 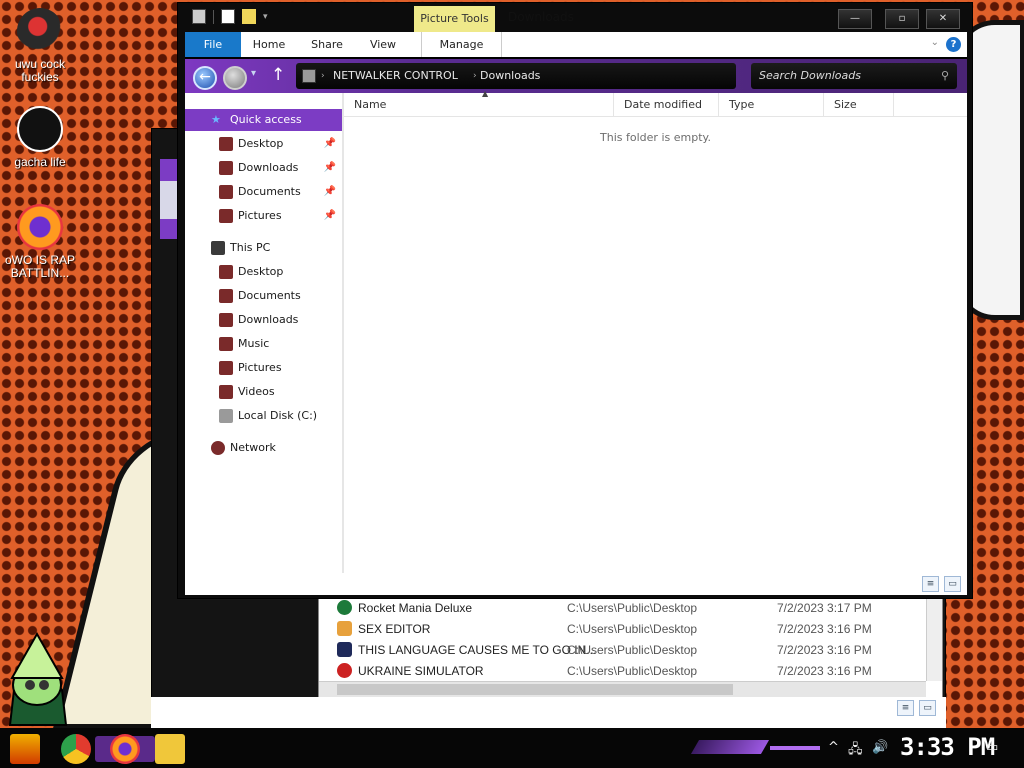 I want to click on sidebar-item-downloads: Downloads 📌, so click(x=263, y=168).